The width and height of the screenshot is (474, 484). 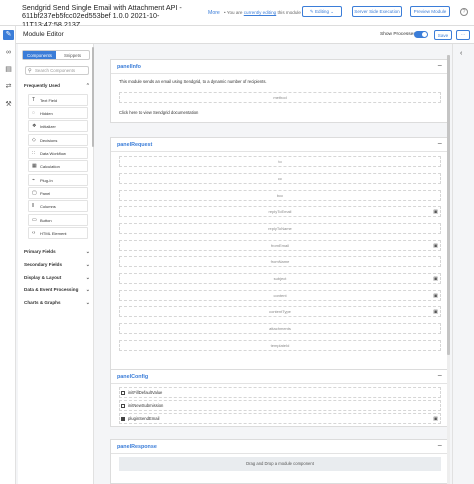 What do you see at coordinates (8, 87) in the screenshot?
I see `swap-icon: ⇄` at bounding box center [8, 87].